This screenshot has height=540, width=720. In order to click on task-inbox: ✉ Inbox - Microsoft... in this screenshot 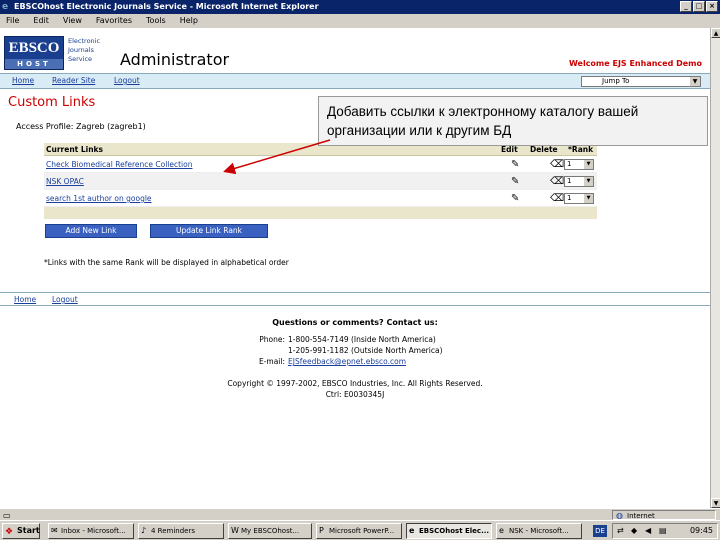, I will do `click(91, 531)`.